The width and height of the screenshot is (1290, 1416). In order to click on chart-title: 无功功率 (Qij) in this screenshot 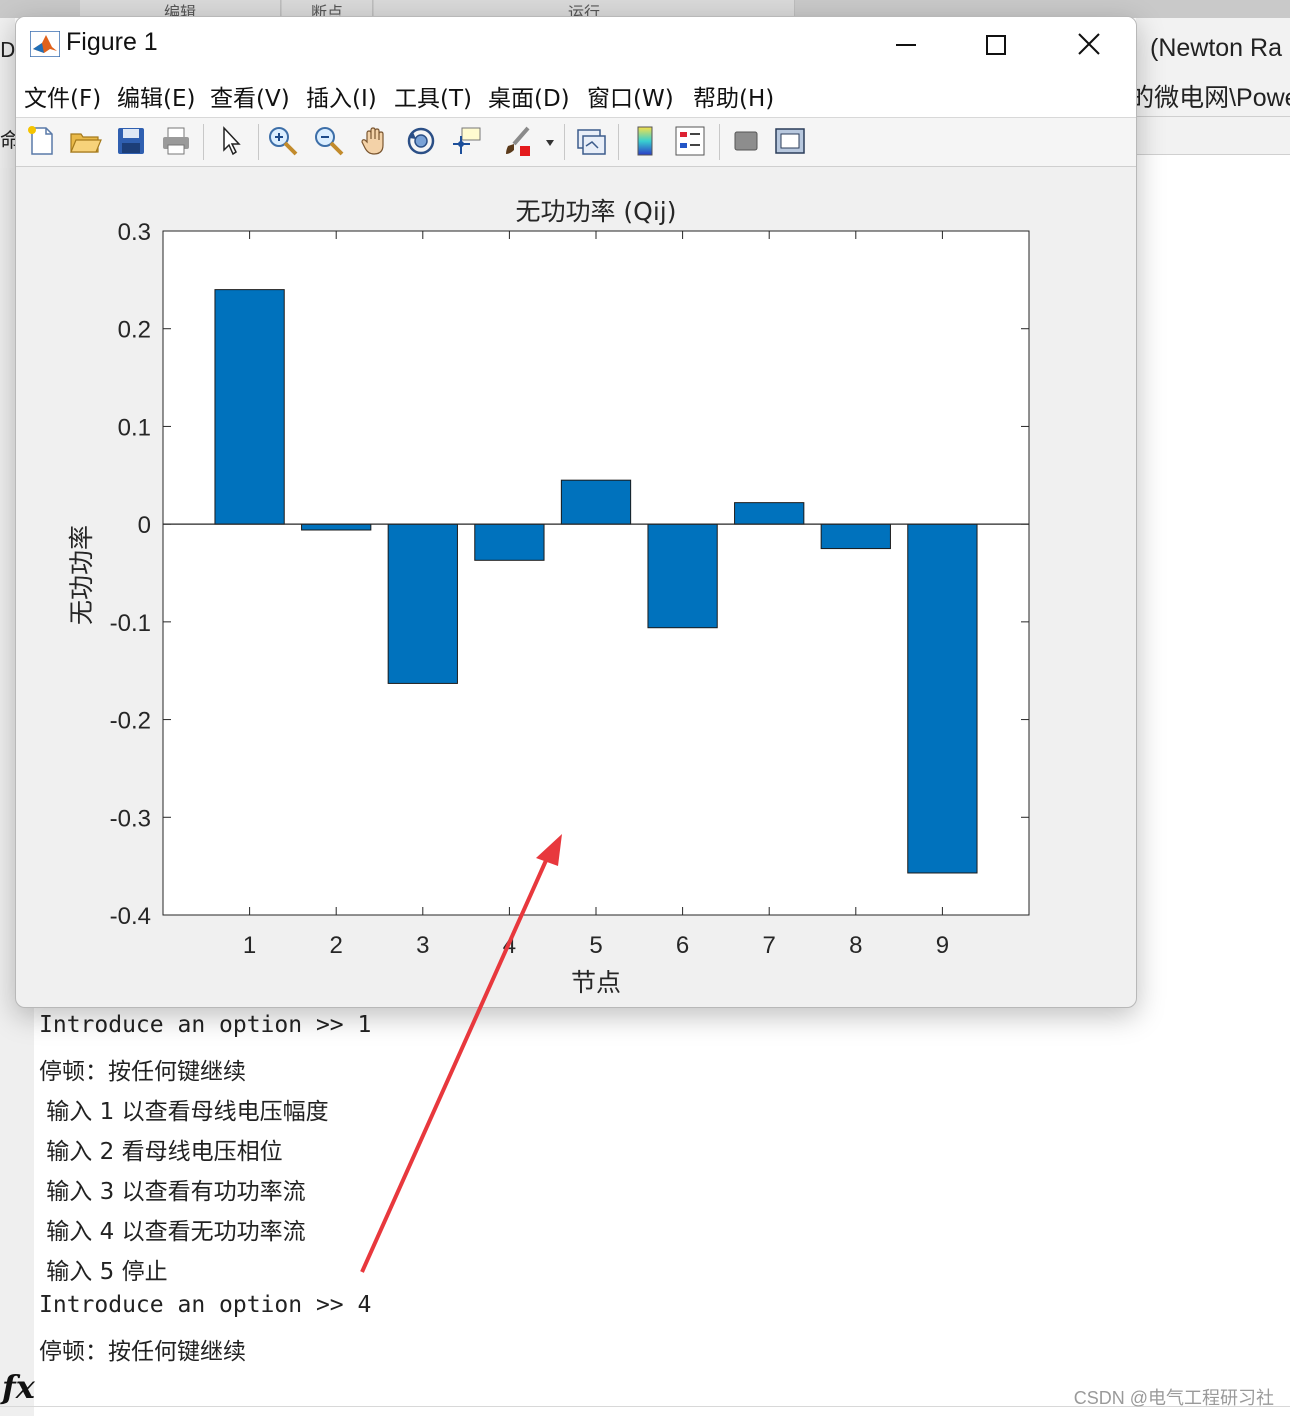, I will do `click(595, 211)`.